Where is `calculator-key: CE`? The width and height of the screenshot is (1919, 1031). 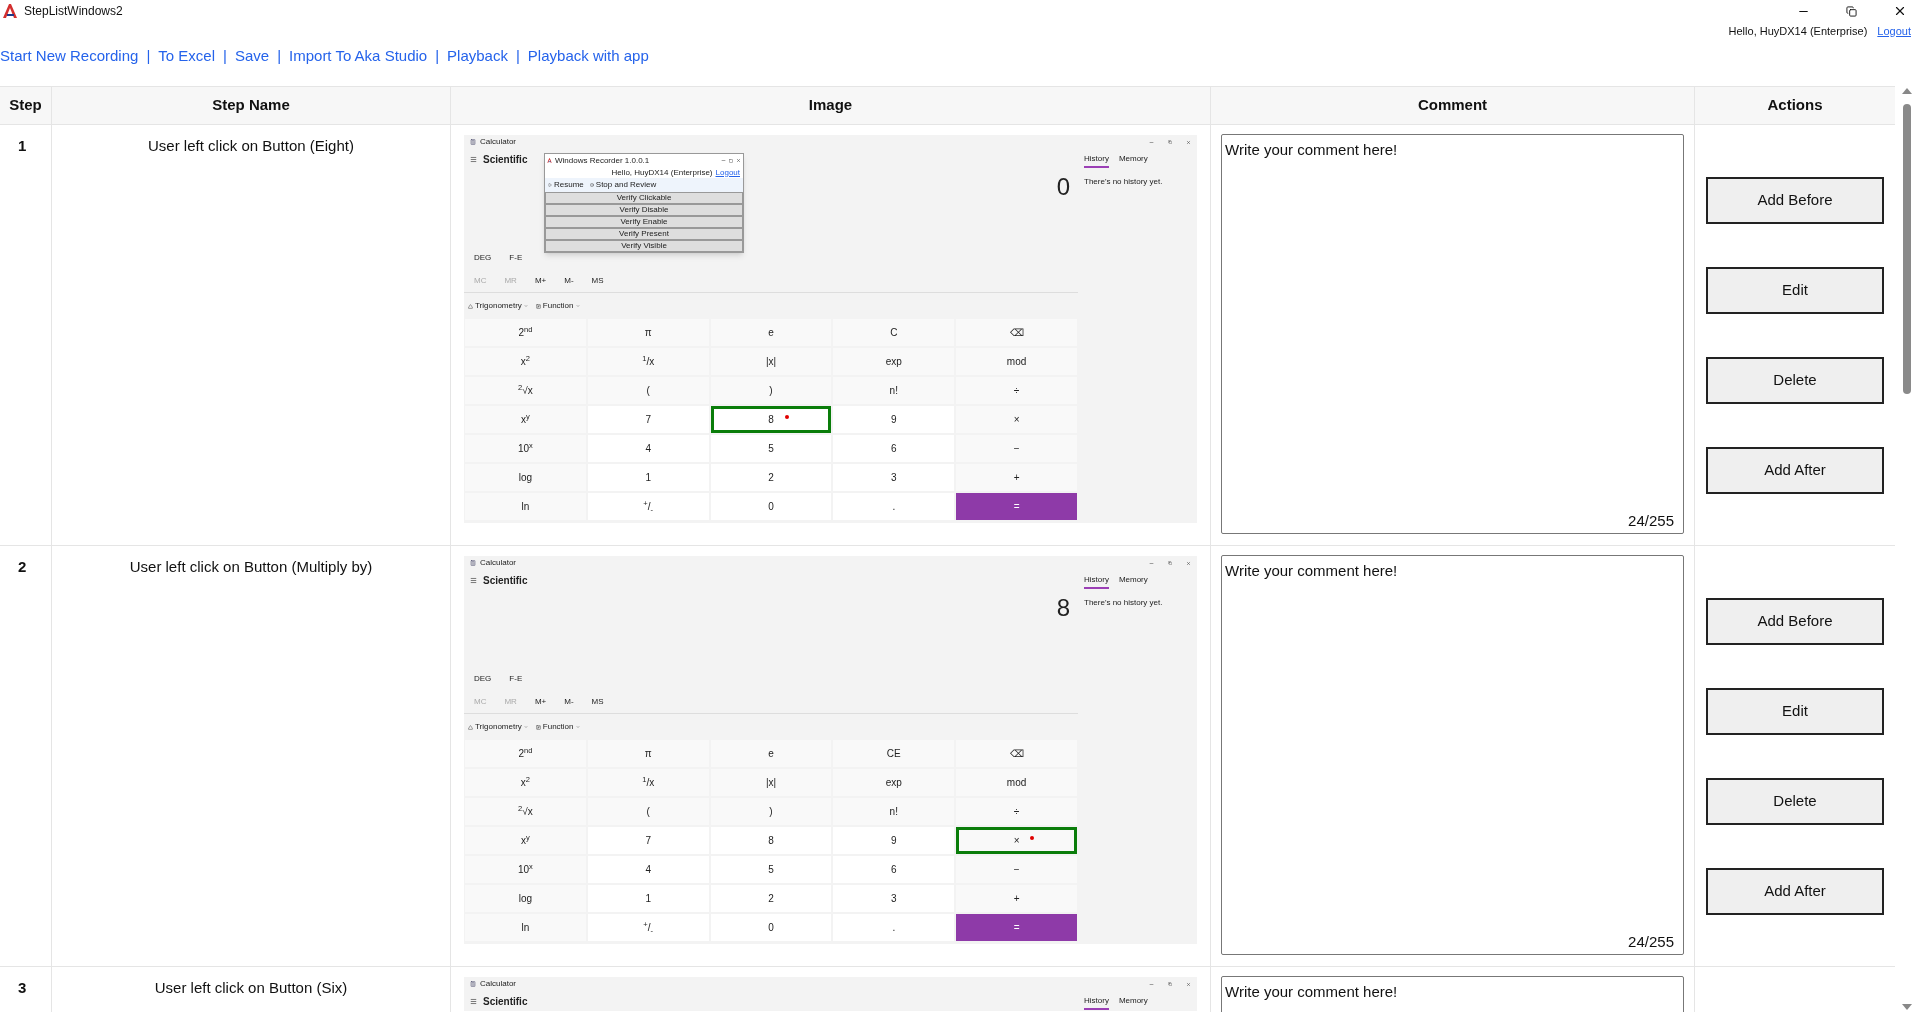
calculator-key: CE is located at coordinates (894, 753).